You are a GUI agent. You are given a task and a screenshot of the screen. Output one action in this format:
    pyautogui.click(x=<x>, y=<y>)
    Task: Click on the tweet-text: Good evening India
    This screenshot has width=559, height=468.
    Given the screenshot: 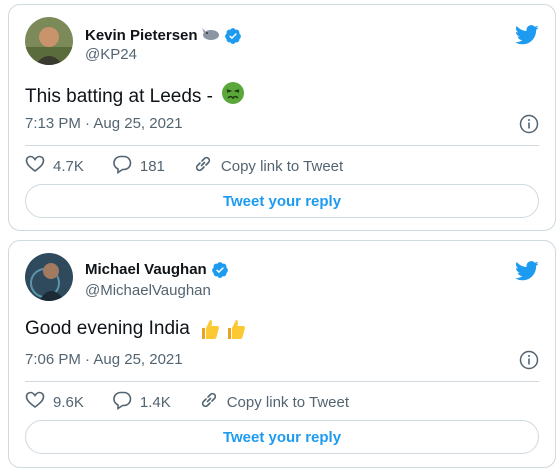 What is the action you would take?
    pyautogui.click(x=107, y=328)
    